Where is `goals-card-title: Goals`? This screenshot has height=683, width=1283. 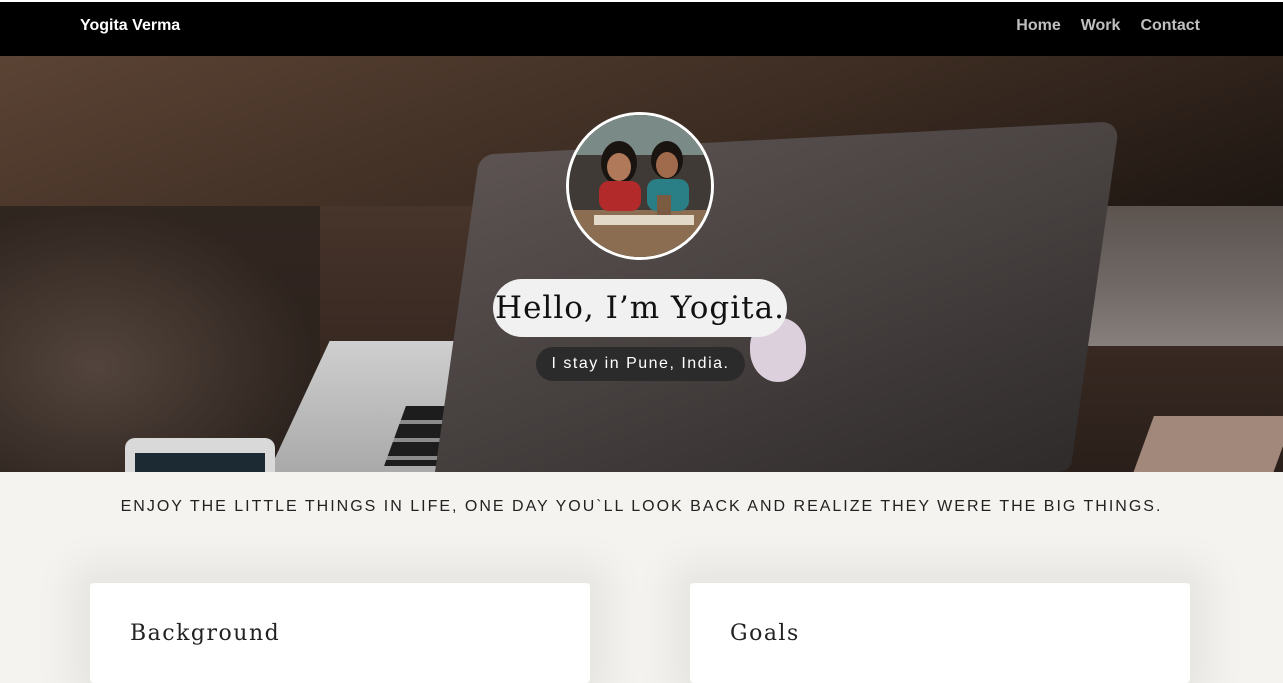
goals-card-title: Goals is located at coordinates (765, 633).